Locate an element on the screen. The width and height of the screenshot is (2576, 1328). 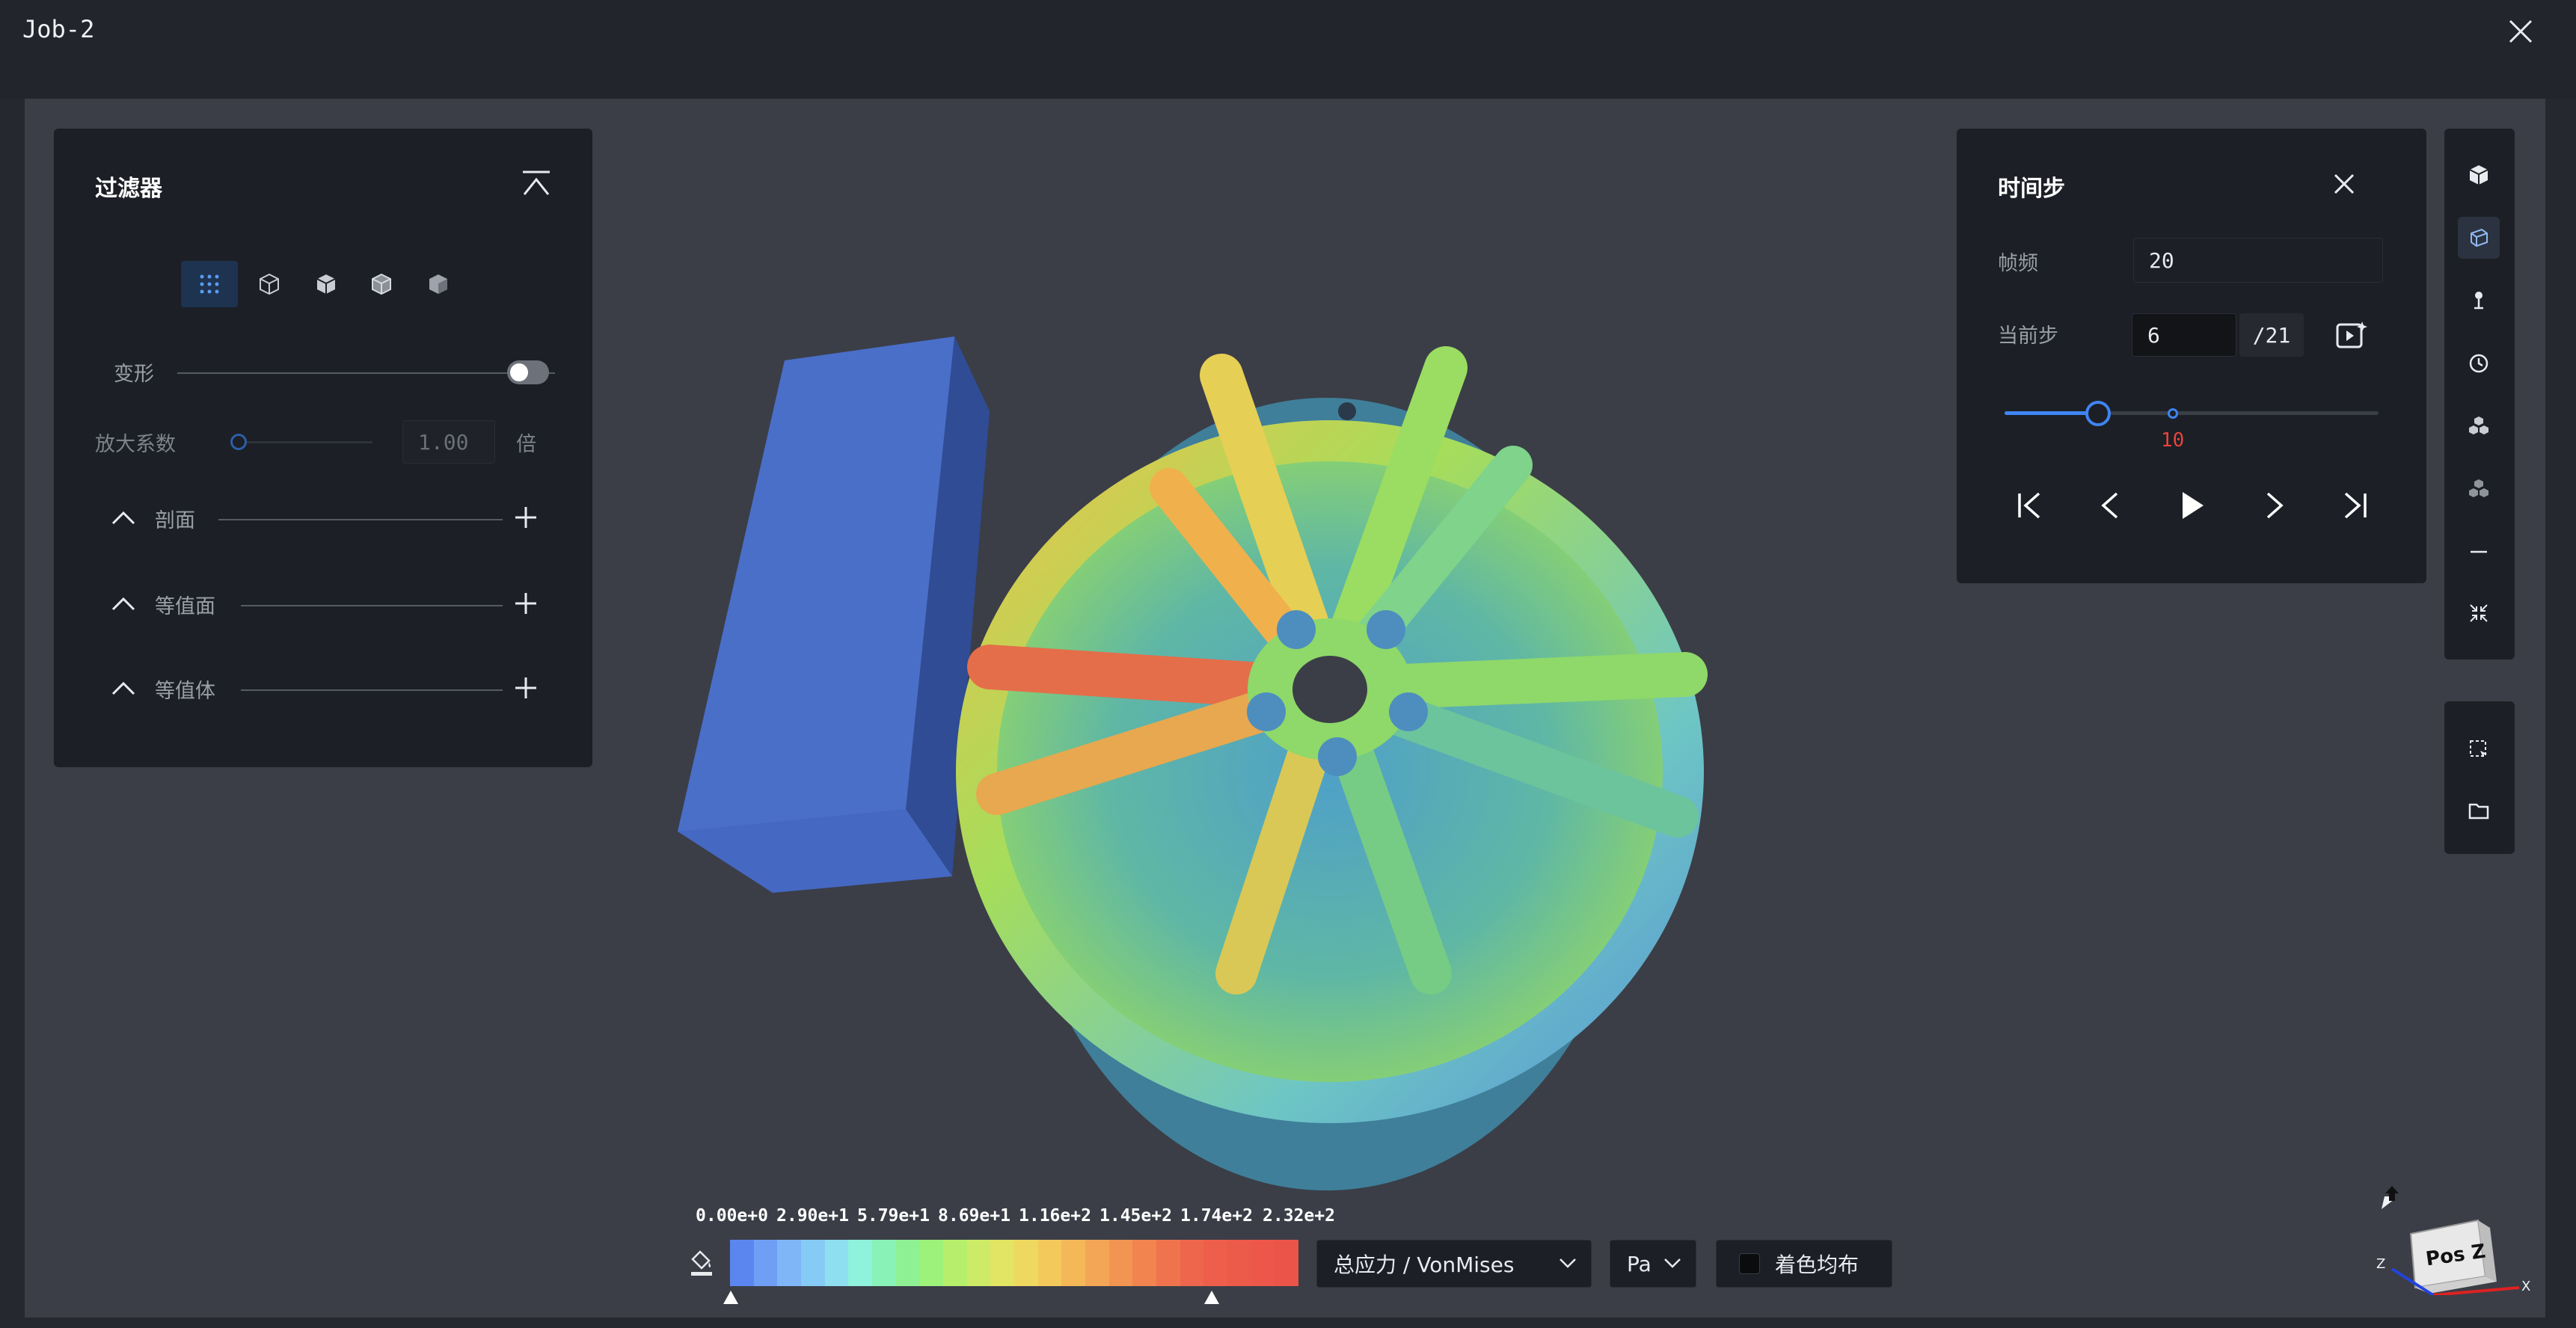
scale-factor-label: 放大系数 is located at coordinates (135, 444).